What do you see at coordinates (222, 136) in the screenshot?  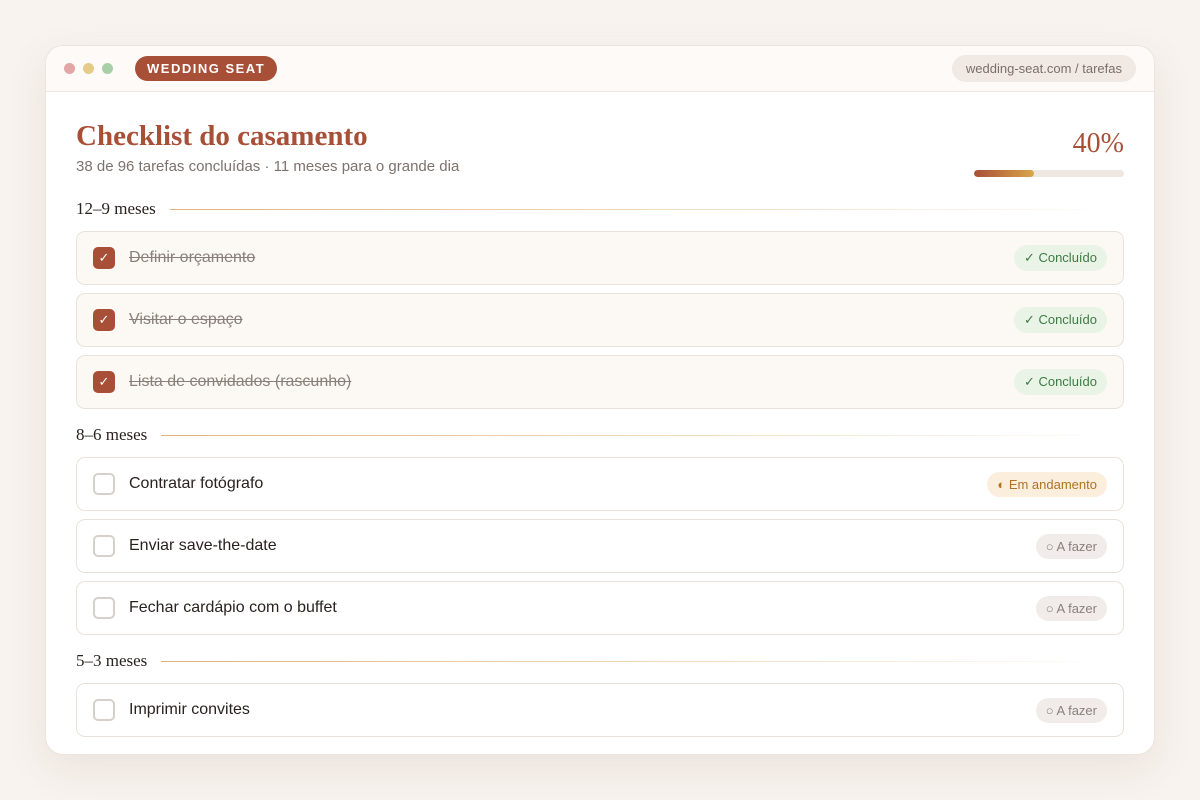 I see `page-title: Checklist do casamento` at bounding box center [222, 136].